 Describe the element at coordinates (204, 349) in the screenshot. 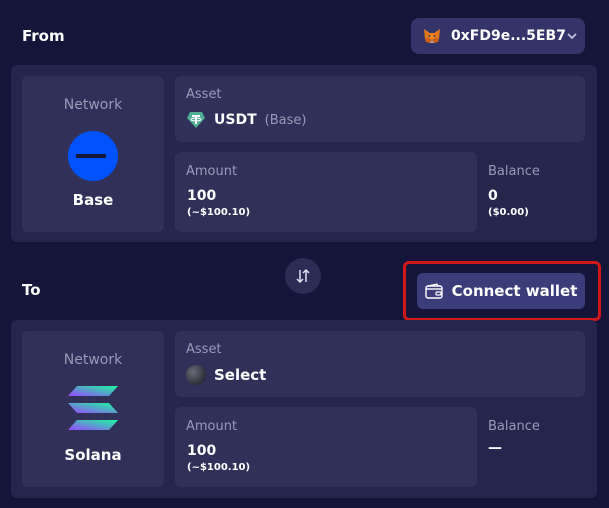

I see `to-asset-label: Asset` at that location.